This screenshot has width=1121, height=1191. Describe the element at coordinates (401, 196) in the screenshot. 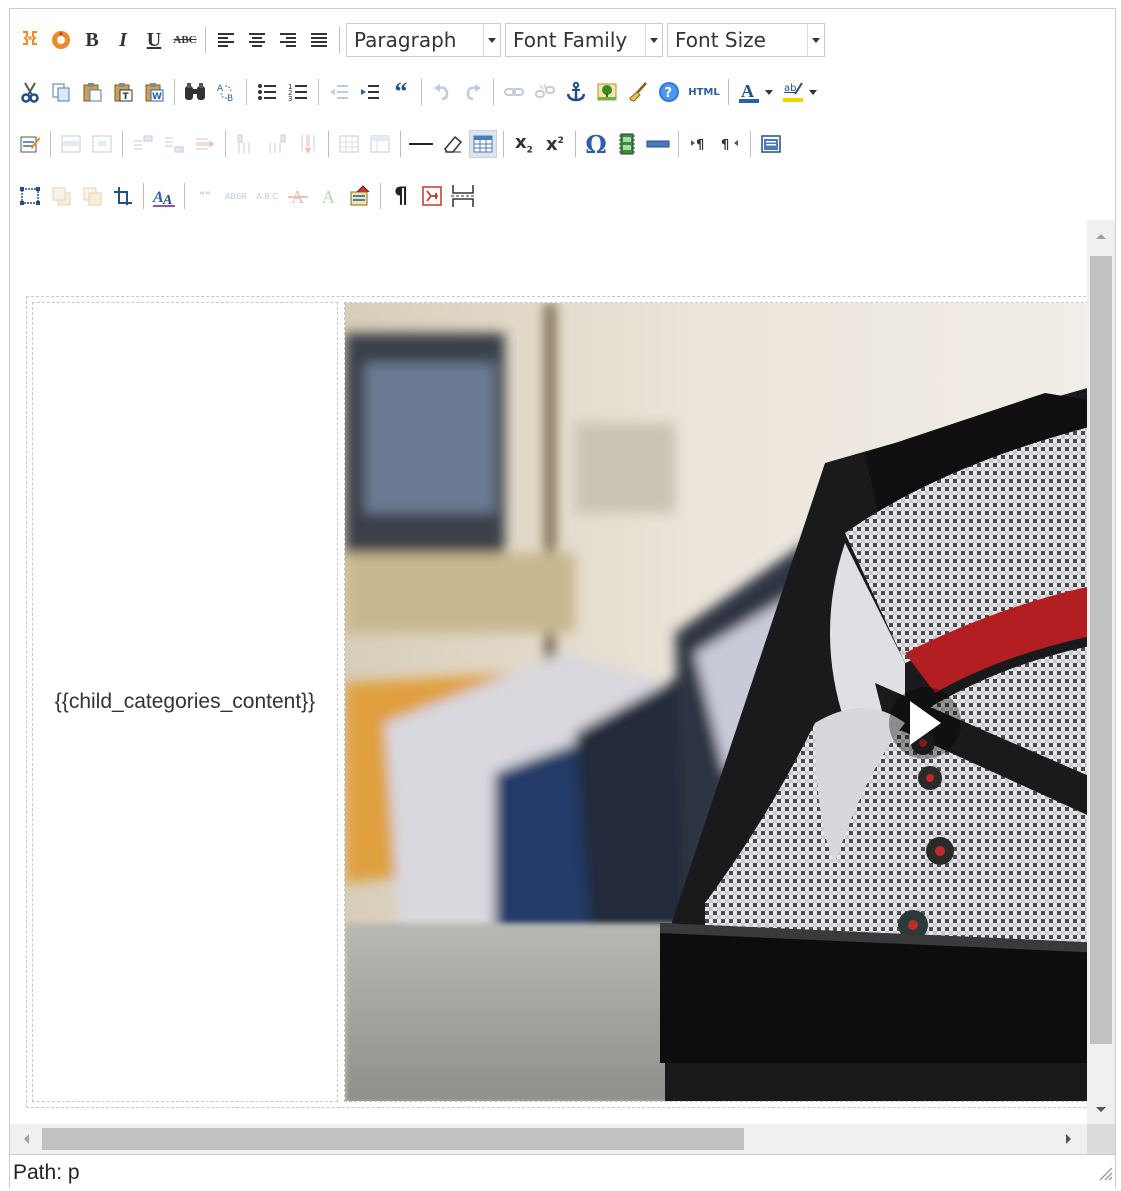

I see `visual-chars-button: ¶` at that location.